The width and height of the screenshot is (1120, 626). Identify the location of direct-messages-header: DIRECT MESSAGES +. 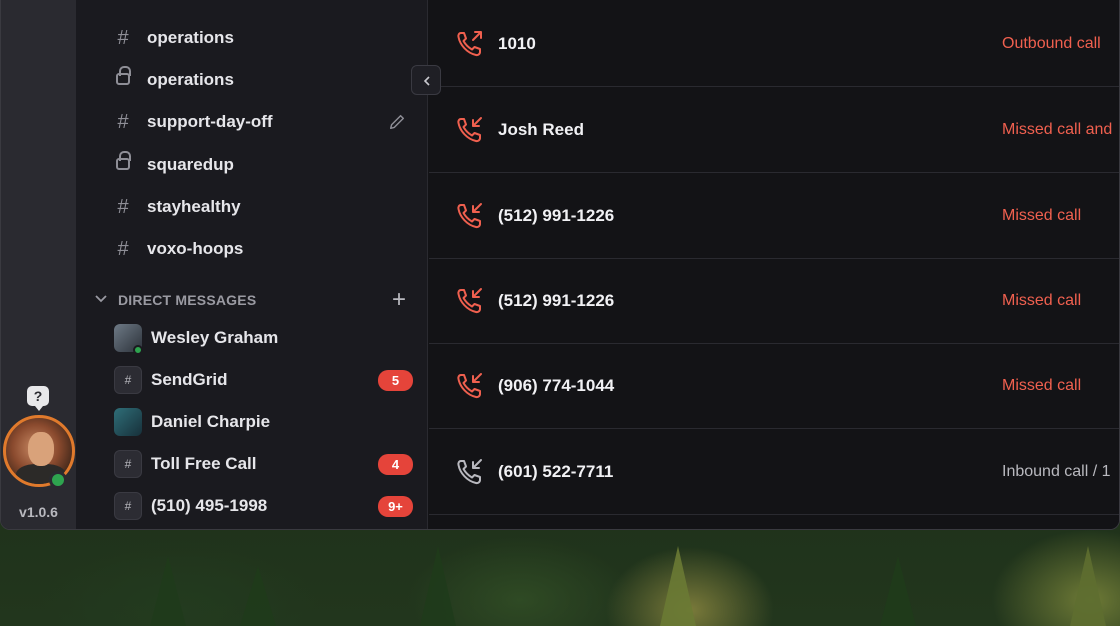
(252, 301).